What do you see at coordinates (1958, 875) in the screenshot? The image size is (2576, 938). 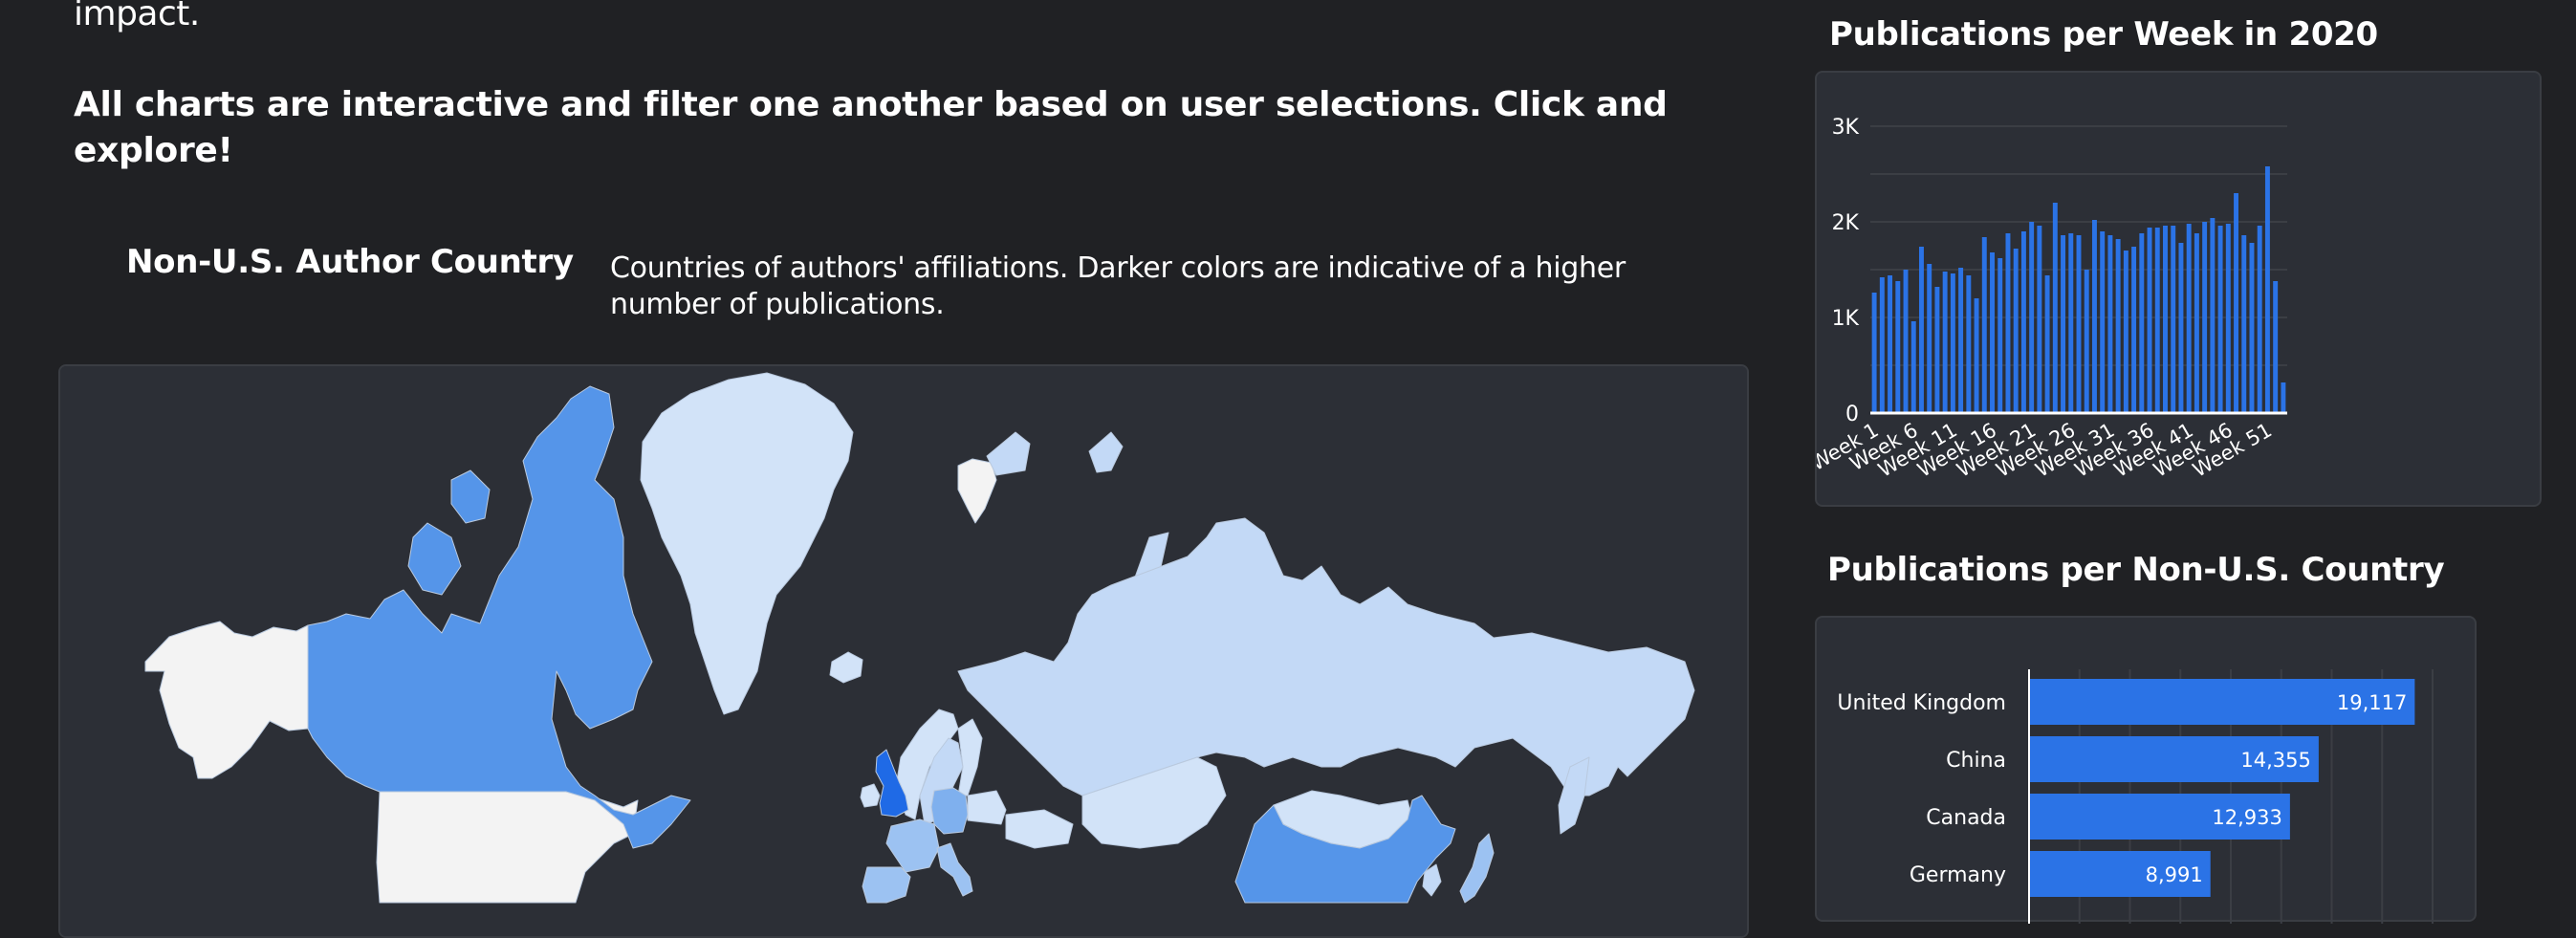 I see `country-label: Germany` at bounding box center [1958, 875].